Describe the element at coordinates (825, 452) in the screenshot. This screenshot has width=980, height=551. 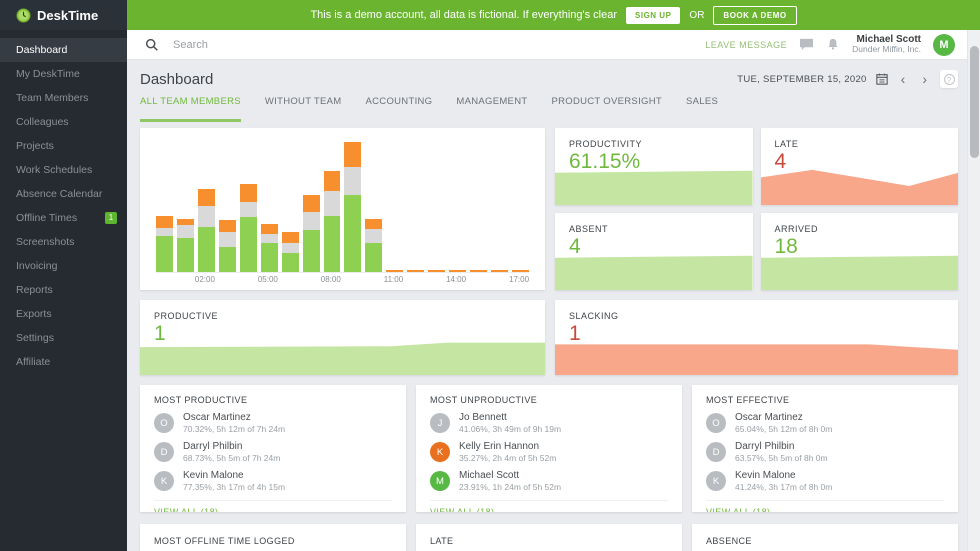
I see `list-item: D Darryl Philbin 63.57%, 5h 5m of 8h 0m` at that location.